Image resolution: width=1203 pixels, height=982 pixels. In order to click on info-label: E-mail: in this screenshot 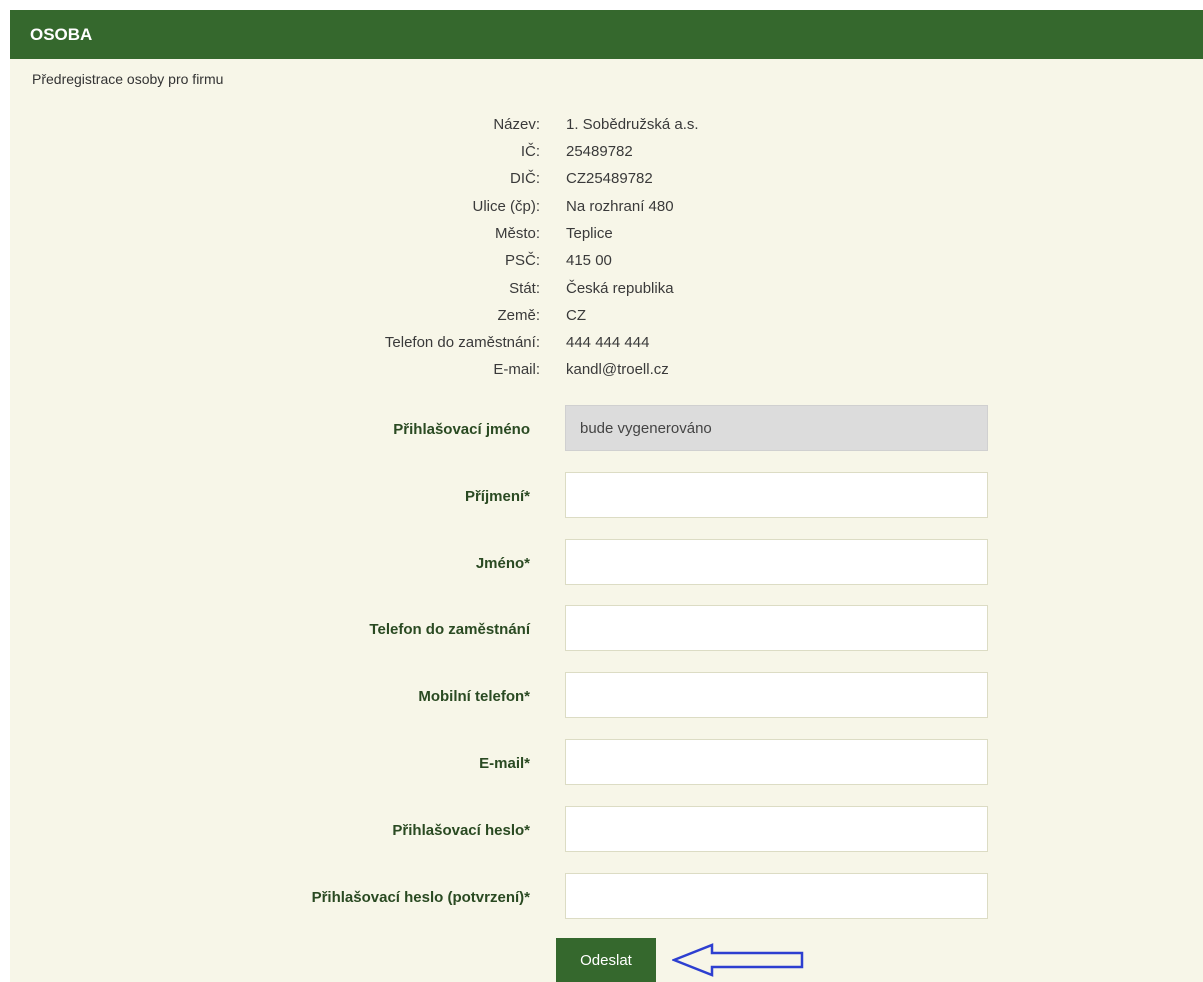, I will do `click(516, 369)`.